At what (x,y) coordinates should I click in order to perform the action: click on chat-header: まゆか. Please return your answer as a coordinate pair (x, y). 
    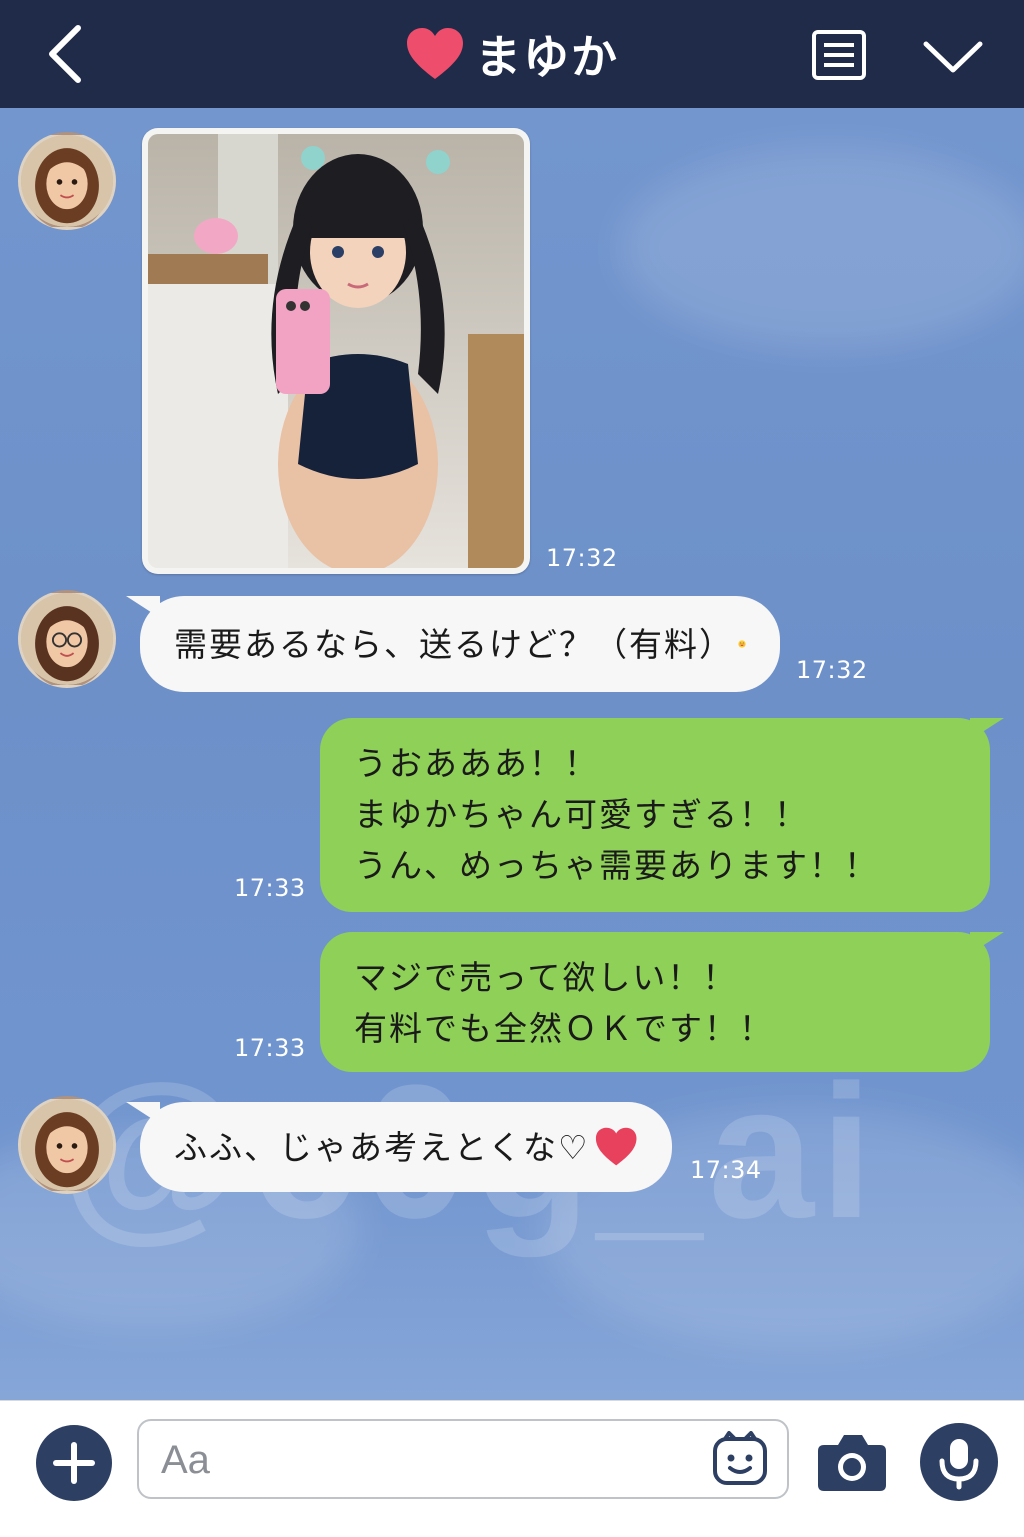
    Looking at the image, I should click on (512, 54).